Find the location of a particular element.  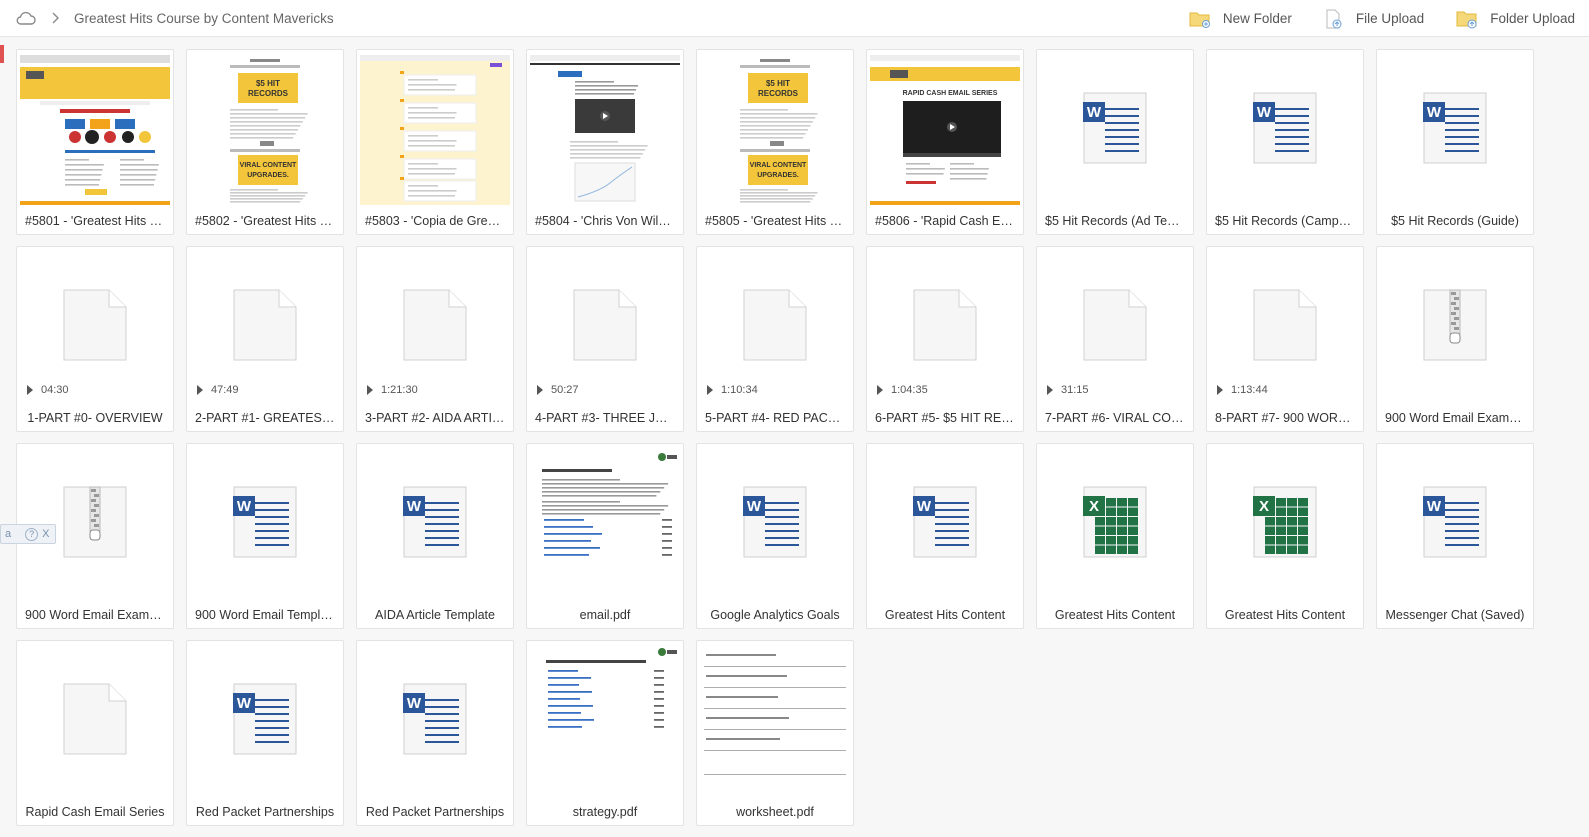

duration-text: 1:04:35 is located at coordinates (909, 390).